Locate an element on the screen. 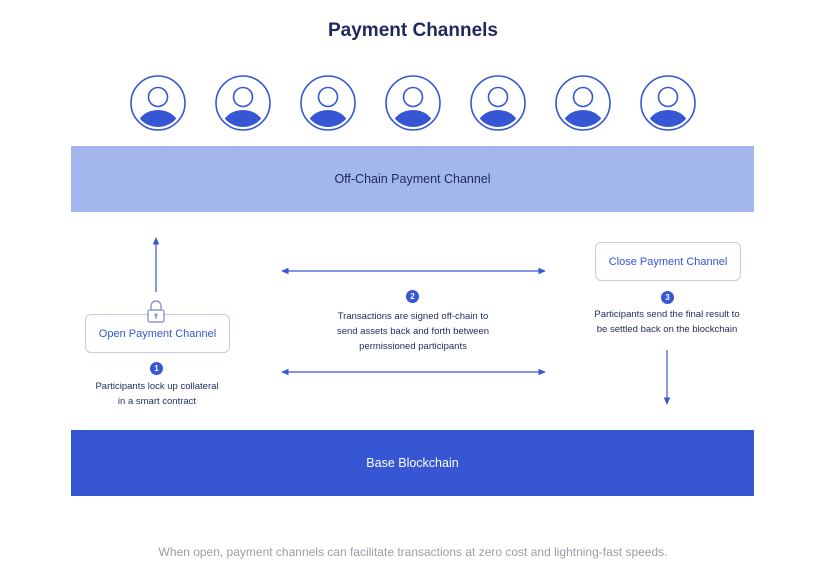 The image size is (826, 584). step-2-badge: 2 is located at coordinates (412, 296).